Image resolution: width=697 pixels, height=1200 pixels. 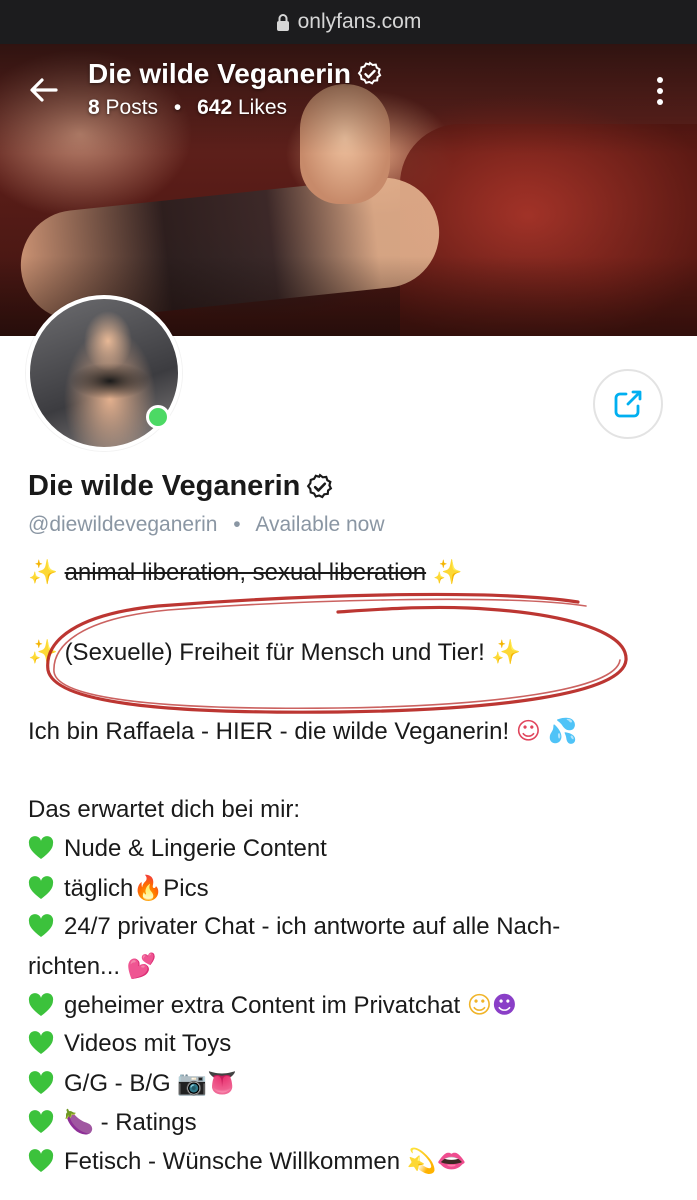 I want to click on two-hearts-emoji-icon: 💕, so click(x=141, y=966).